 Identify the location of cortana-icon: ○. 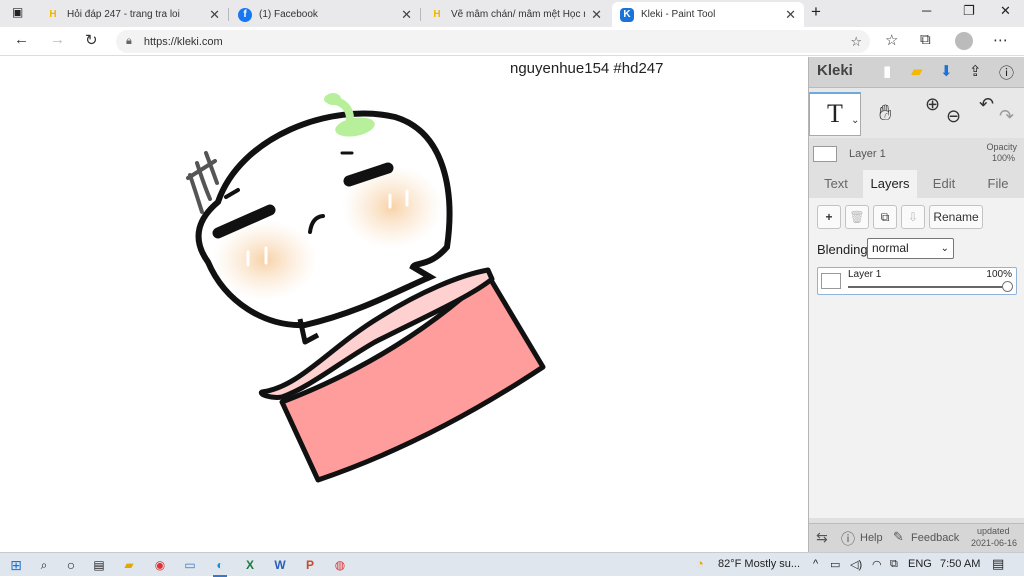
(71, 565).